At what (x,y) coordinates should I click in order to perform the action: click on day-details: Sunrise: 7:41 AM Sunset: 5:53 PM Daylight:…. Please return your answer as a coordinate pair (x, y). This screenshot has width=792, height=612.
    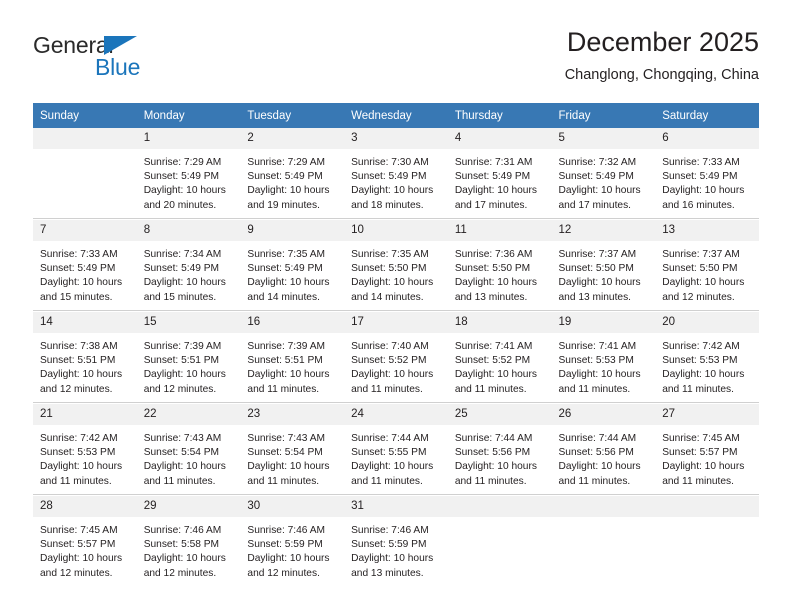
    Looking at the image, I should click on (604, 365).